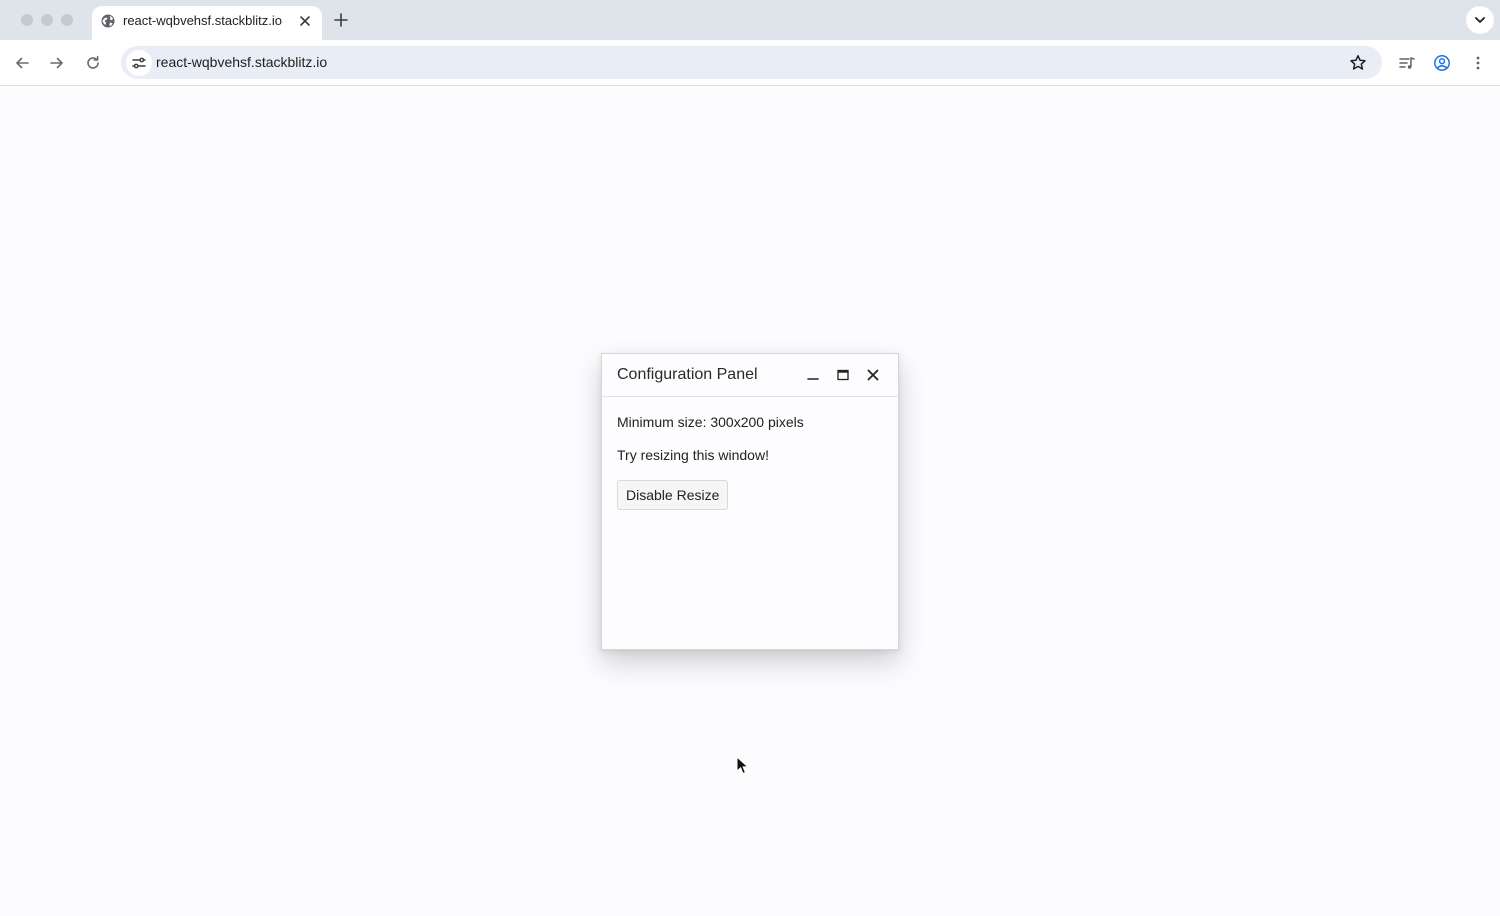 The width and height of the screenshot is (1500, 916). I want to click on tab-search-icon, so click(1480, 20).